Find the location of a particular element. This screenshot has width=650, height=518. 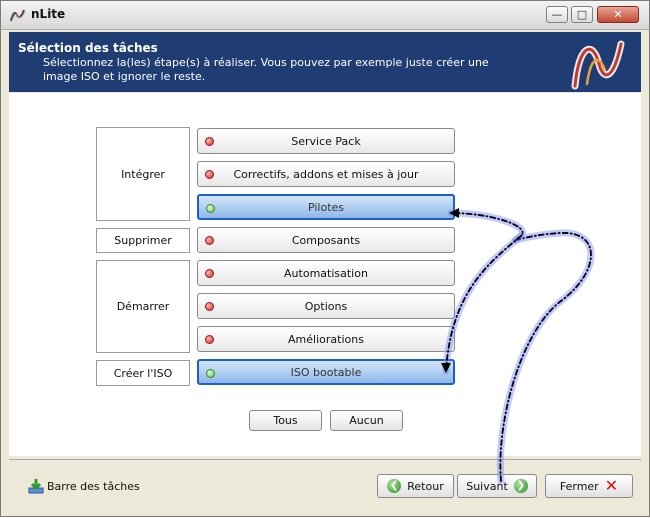

close-icon: ✕ is located at coordinates (618, 14).